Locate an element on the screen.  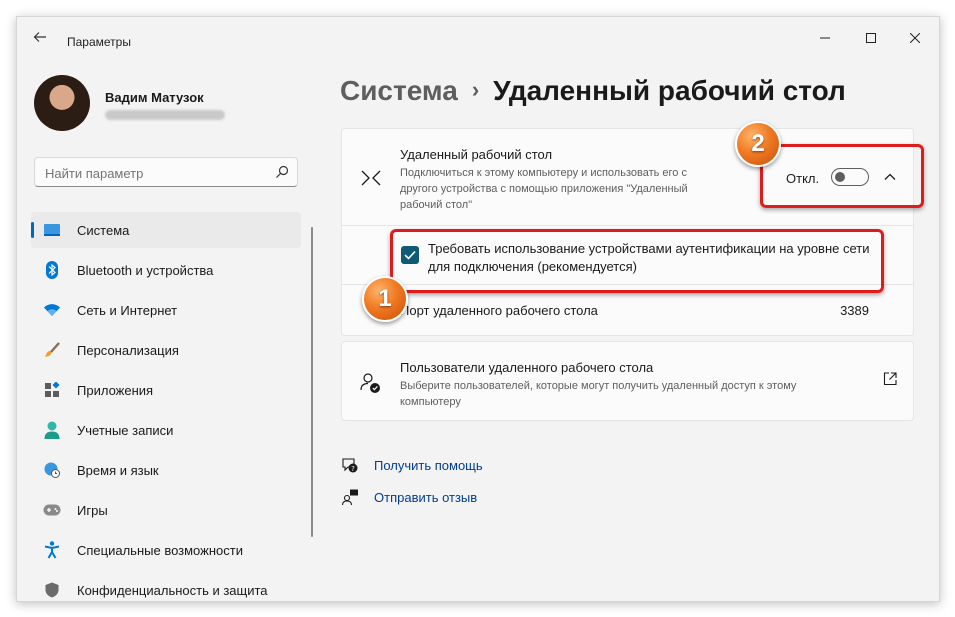
get-help-link: ? Получить помощь is located at coordinates (412, 465).